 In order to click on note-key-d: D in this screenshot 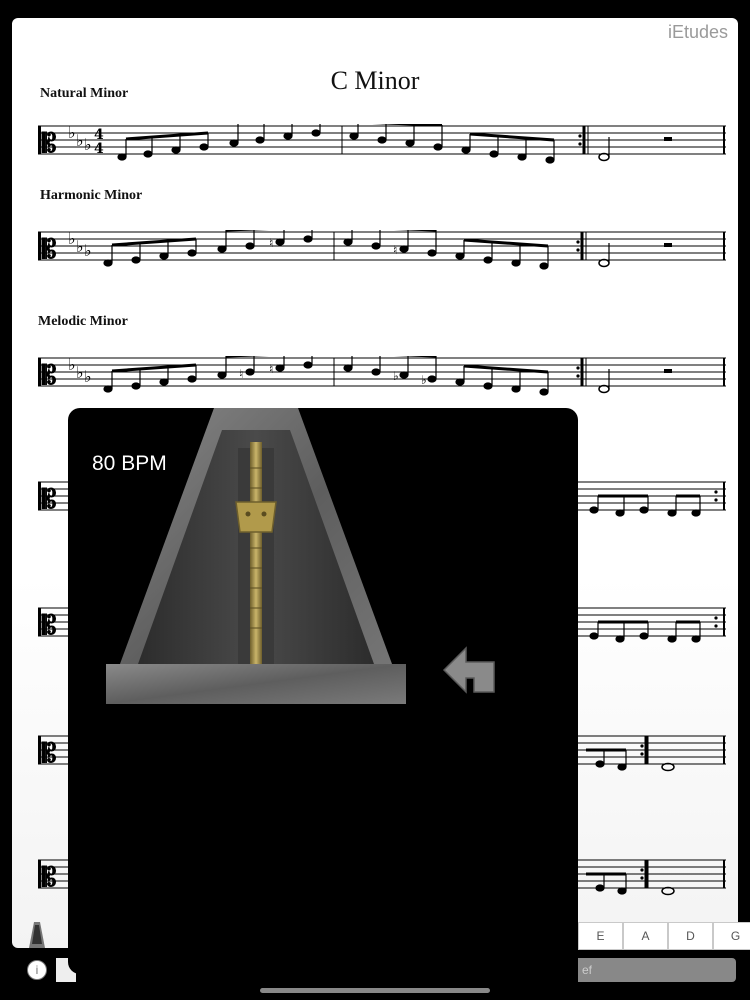, I will do `click(690, 936)`.